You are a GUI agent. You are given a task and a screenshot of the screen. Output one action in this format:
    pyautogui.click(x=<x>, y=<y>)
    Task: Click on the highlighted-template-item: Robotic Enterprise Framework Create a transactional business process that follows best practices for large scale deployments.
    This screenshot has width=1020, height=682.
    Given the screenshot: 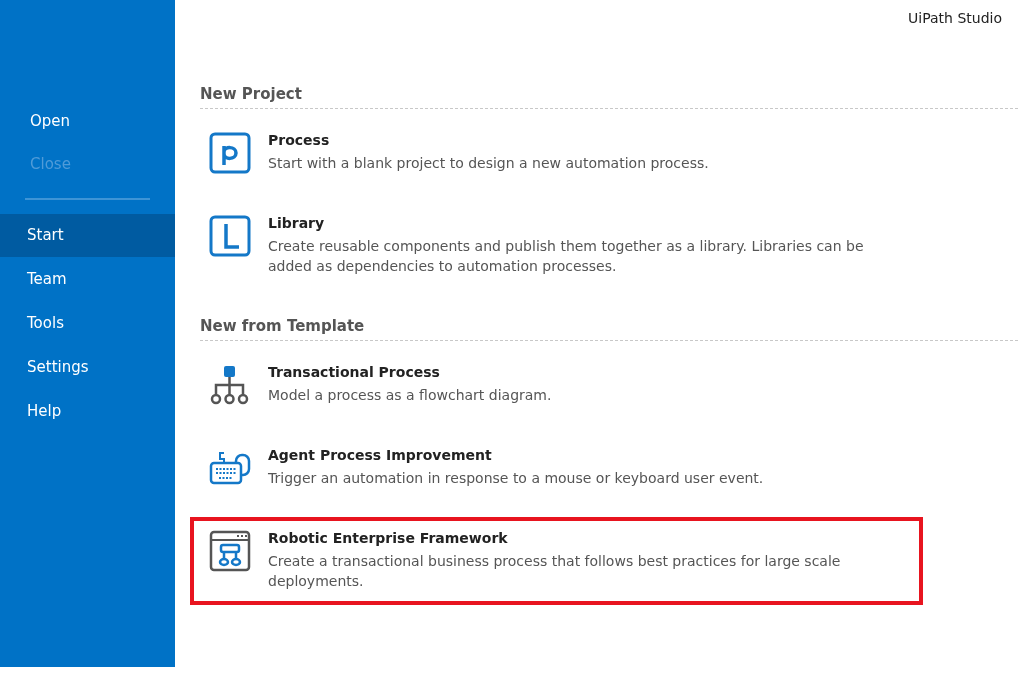 What is the action you would take?
    pyautogui.click(x=556, y=561)
    